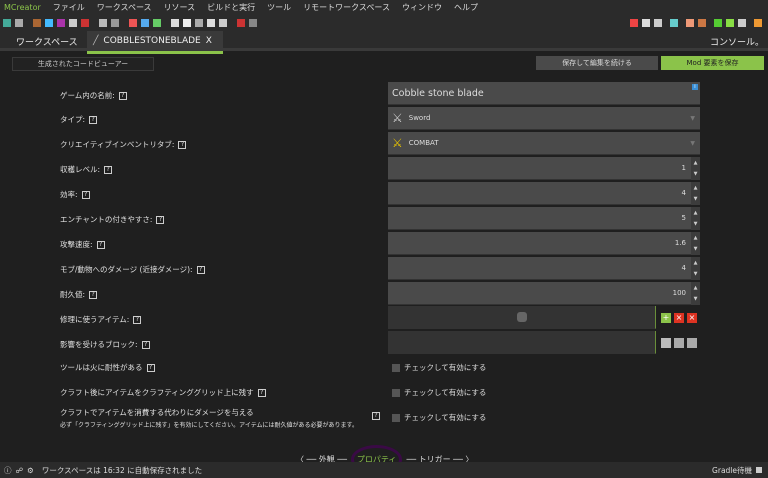 The height and width of the screenshot is (478, 768). I want to click on tab-cobblestoneblade: ╱ COBBLESTONEBLADE X, so click(155, 42).